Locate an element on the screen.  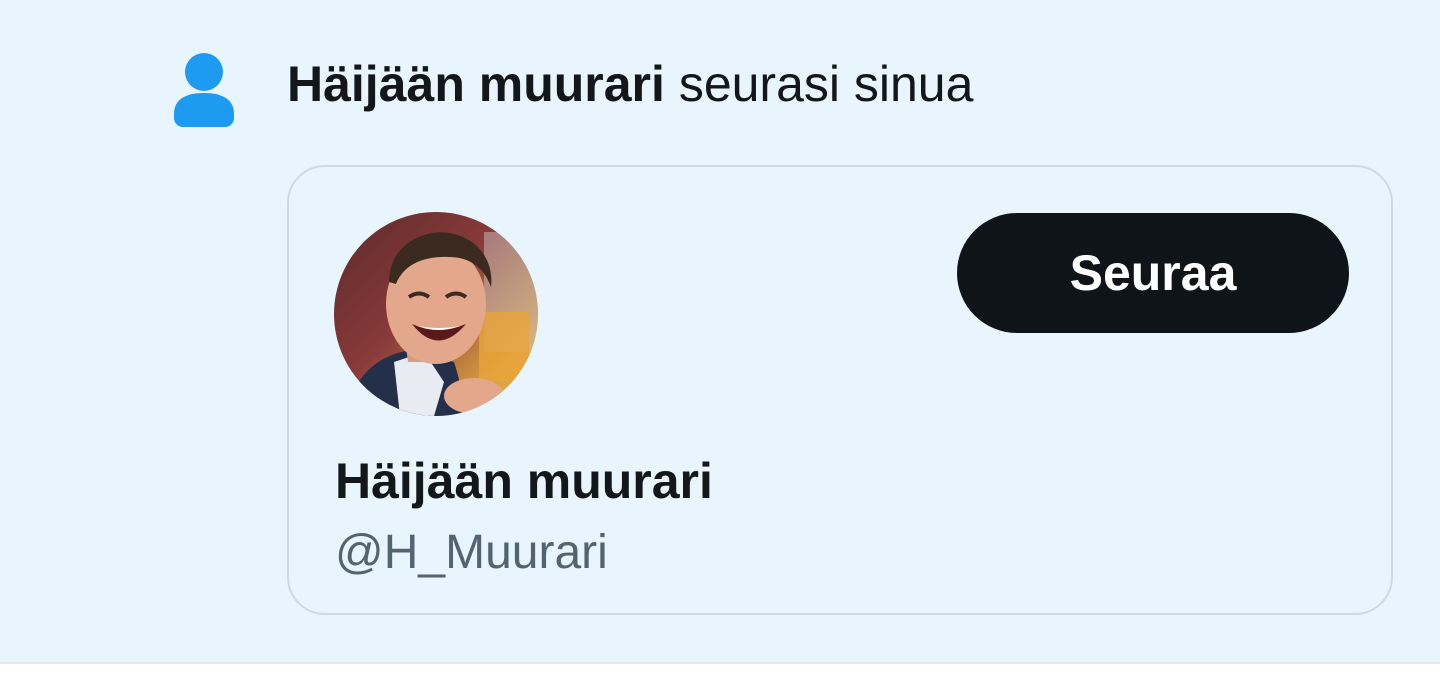
notification-headline: Häijään muurari seurasi sinua is located at coordinates (630, 84).